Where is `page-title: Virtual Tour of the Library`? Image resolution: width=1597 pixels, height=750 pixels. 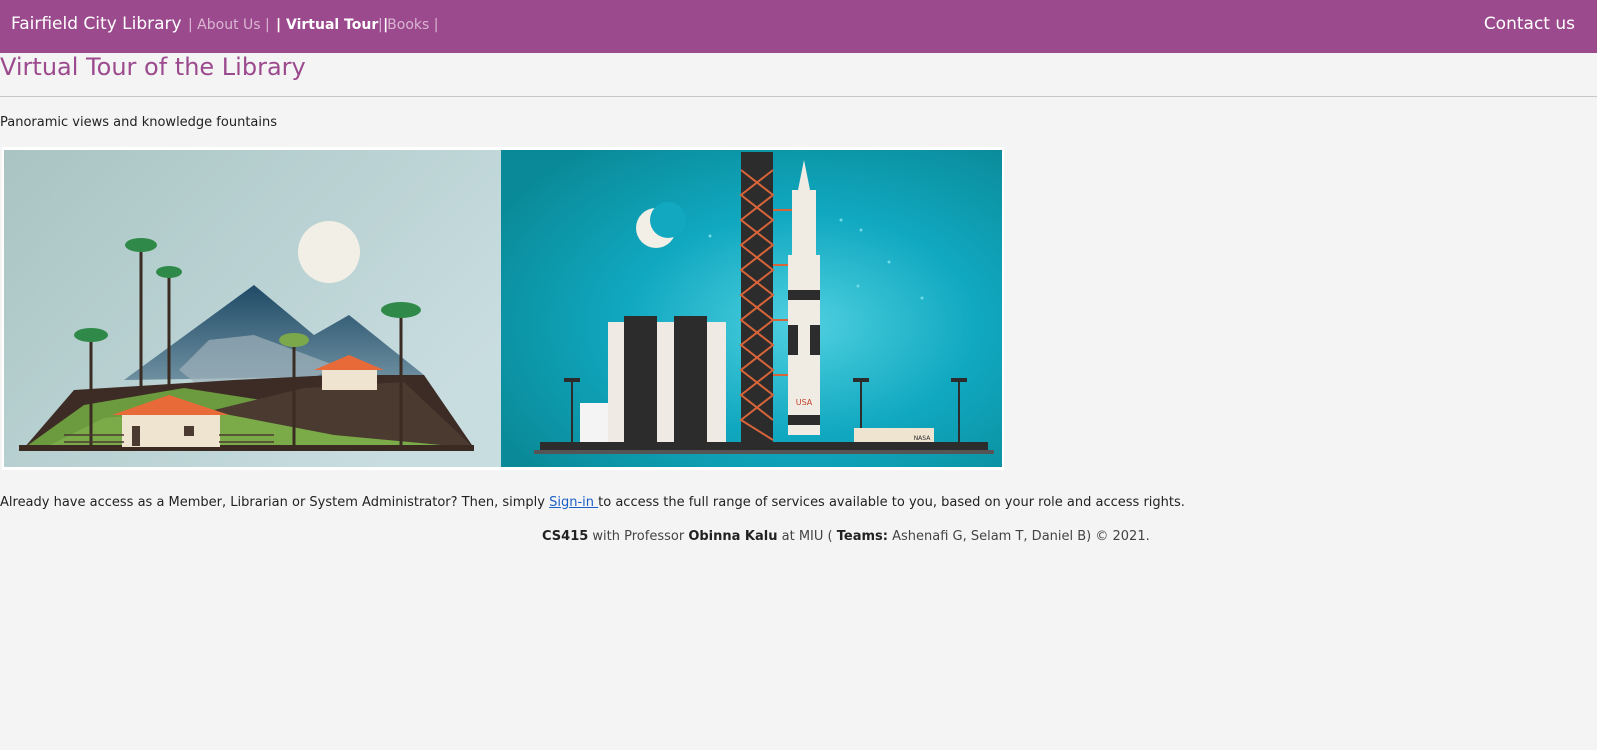
page-title: Virtual Tour of the Library is located at coordinates (153, 67).